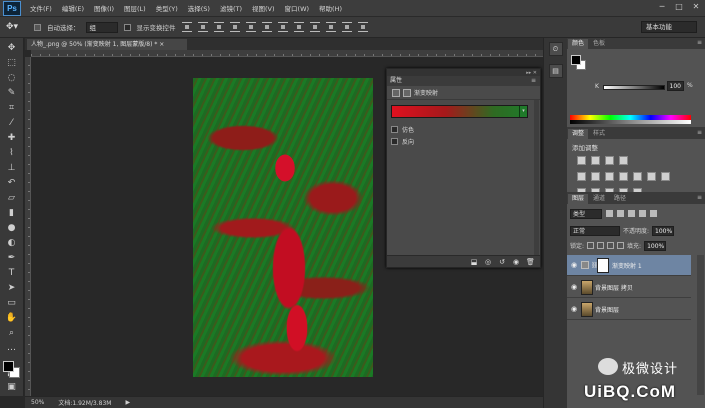 The image size is (705, 408). What do you see at coordinates (127, 27) in the screenshot?
I see `show-transform-checkbox` at bounding box center [127, 27].